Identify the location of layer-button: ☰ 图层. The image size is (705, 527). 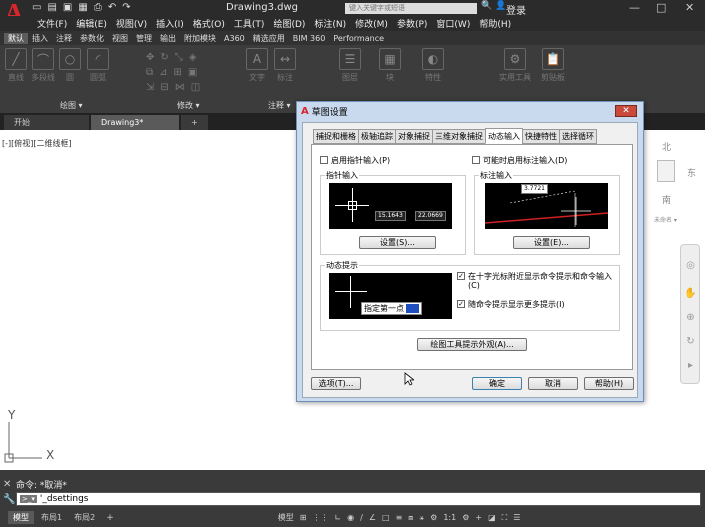
(350, 65).